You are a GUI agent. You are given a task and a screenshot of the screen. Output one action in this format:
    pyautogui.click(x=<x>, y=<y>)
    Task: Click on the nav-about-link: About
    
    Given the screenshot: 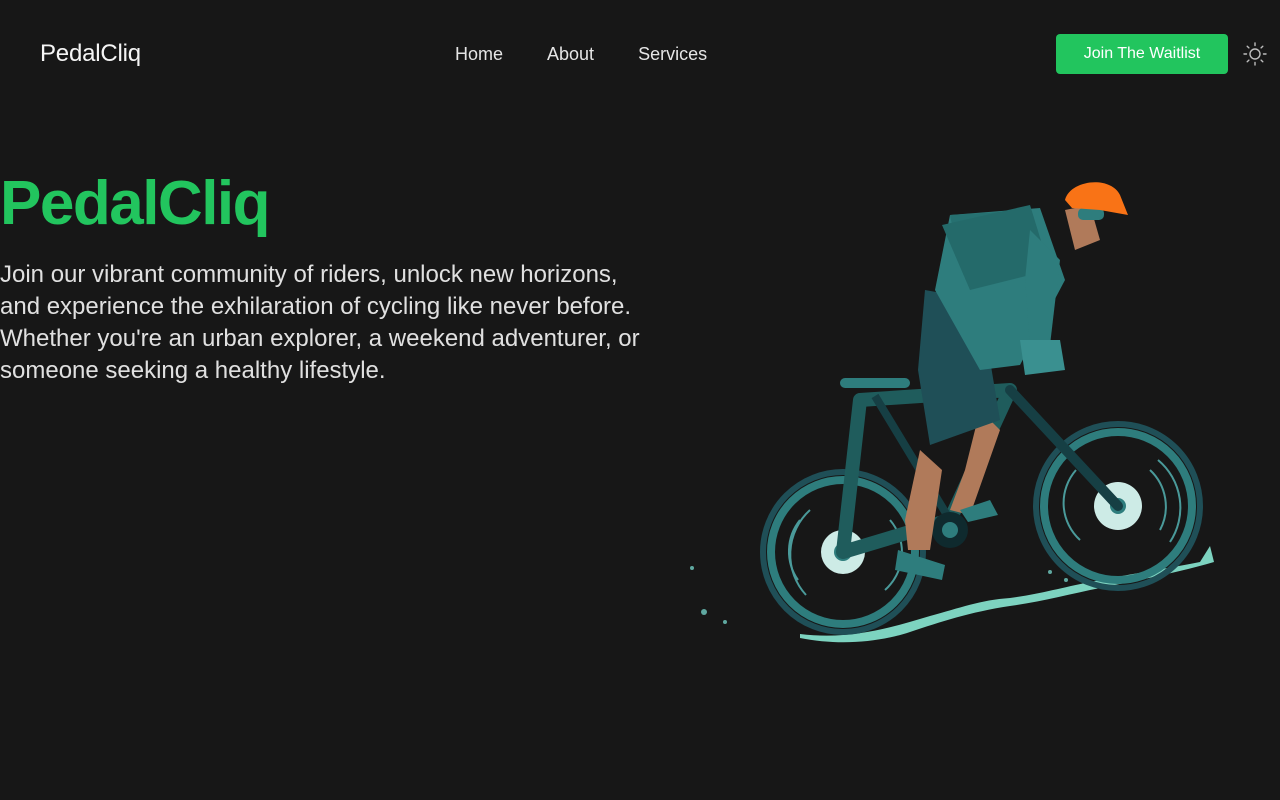 What is the action you would take?
    pyautogui.click(x=570, y=54)
    